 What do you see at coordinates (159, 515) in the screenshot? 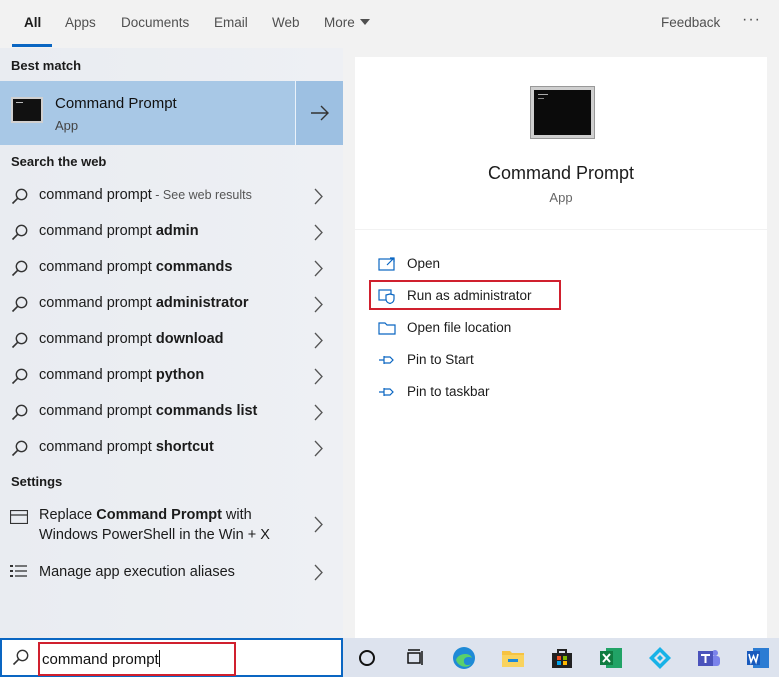
I see `replace-text-b: Command Prompt` at bounding box center [159, 515].